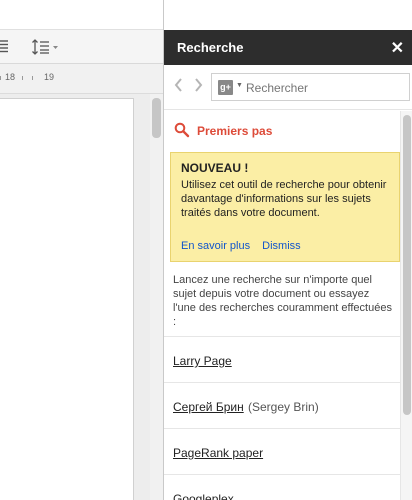 The height and width of the screenshot is (500, 412). What do you see at coordinates (81, 79) in the screenshot?
I see `document-ruler: 18 19` at bounding box center [81, 79].